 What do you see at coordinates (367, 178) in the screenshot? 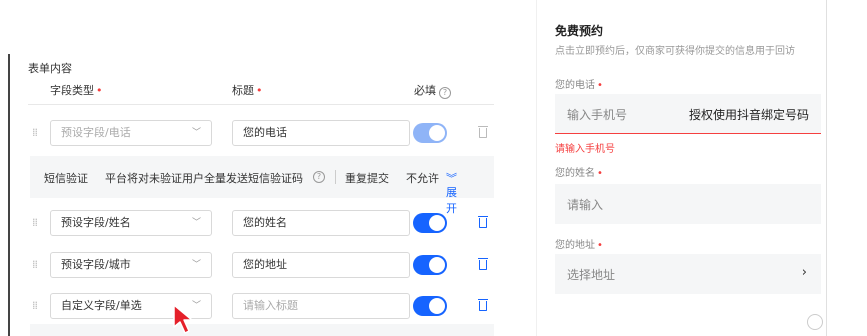
I see `repeat-submit-label: 重复提交` at bounding box center [367, 178].